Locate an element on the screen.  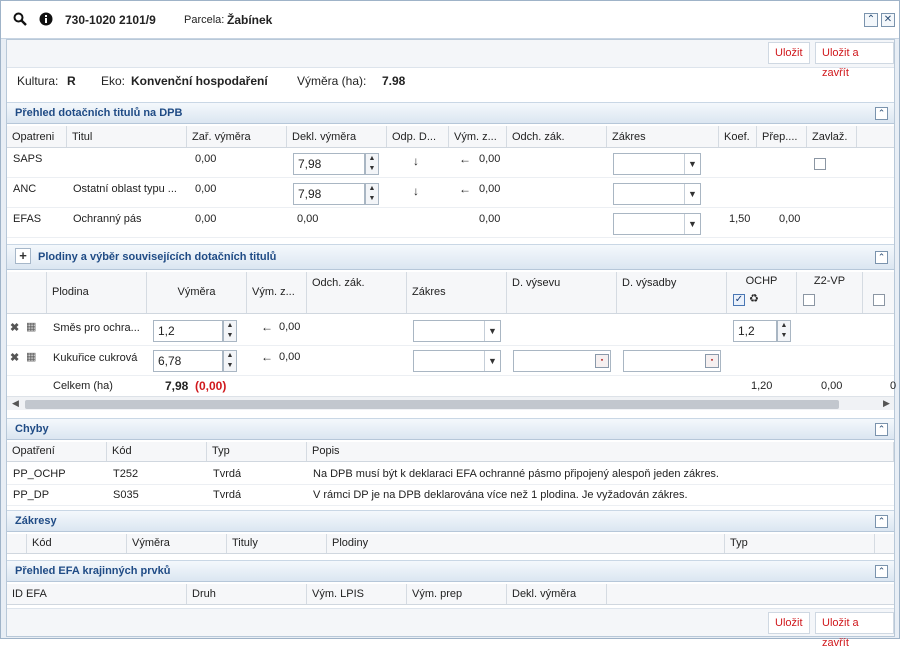
add-icon: + is located at coordinates (23, 256).